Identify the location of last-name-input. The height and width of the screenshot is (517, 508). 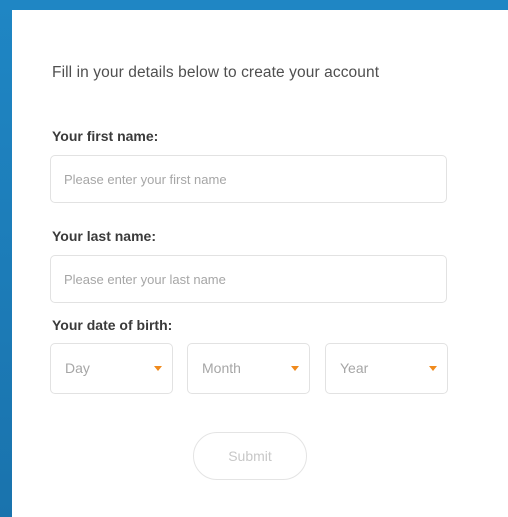
(248, 279).